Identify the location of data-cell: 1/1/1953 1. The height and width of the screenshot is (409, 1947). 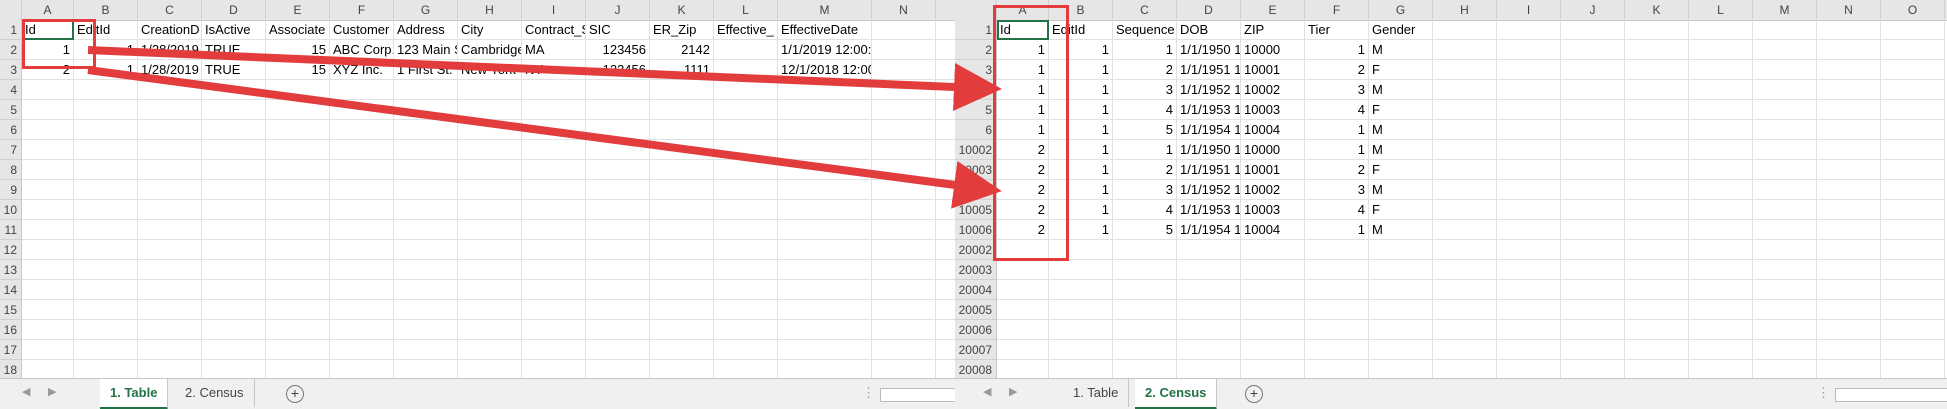
(1209, 210).